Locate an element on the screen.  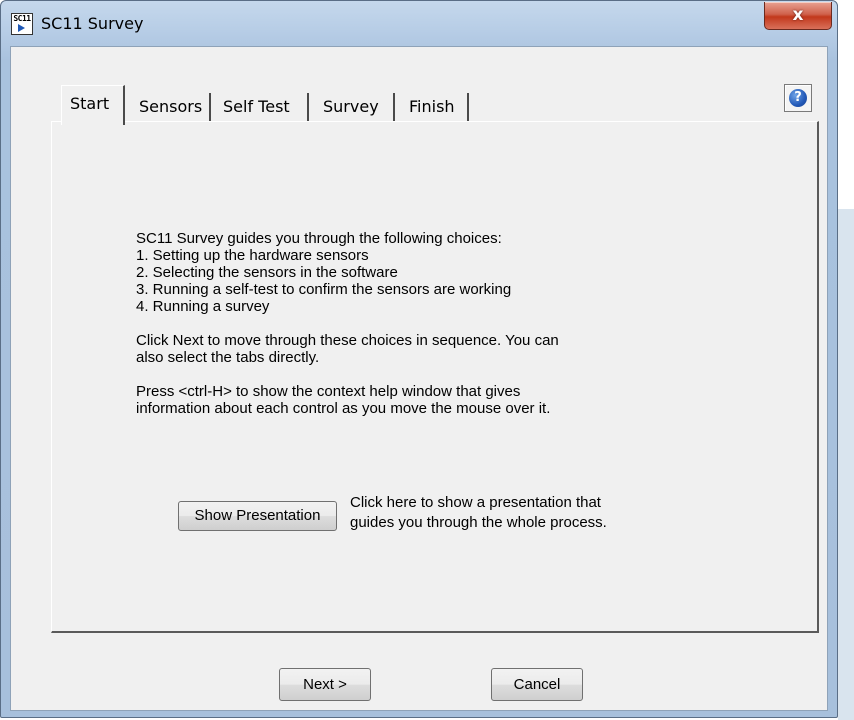
app-icon-text: SC11 is located at coordinates (22, 18).